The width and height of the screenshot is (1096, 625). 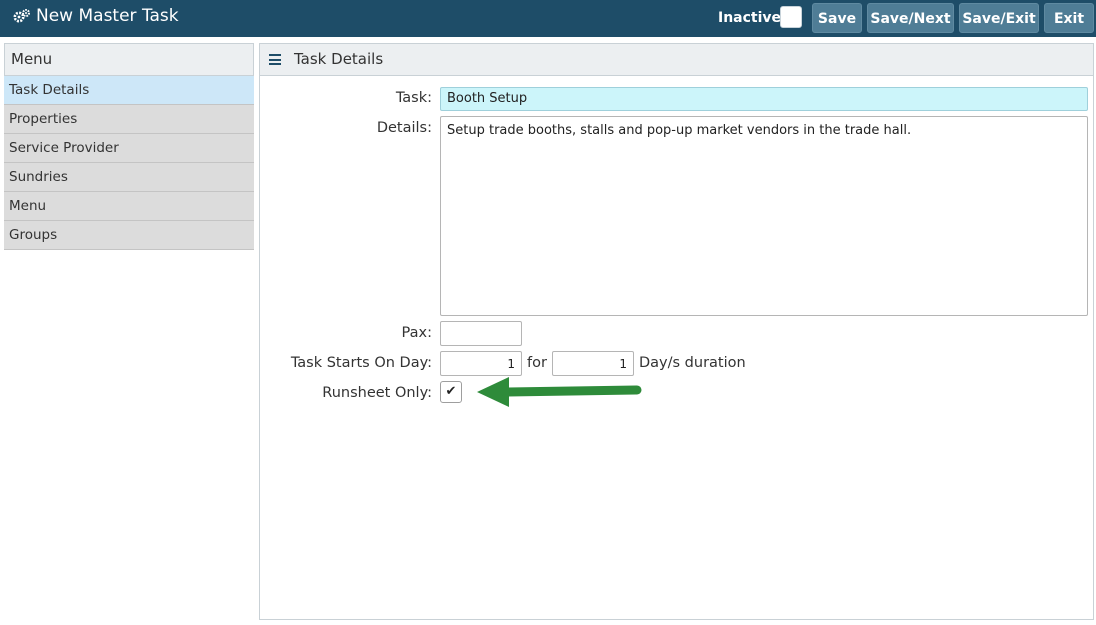 I want to click on runsheet-only-label: Runsheet Only:, so click(x=377, y=393).